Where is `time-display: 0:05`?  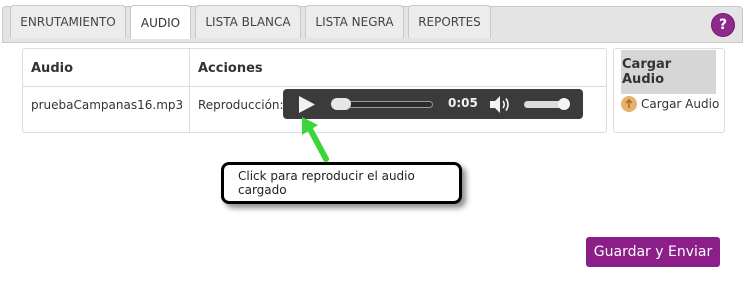 time-display: 0:05 is located at coordinates (463, 103).